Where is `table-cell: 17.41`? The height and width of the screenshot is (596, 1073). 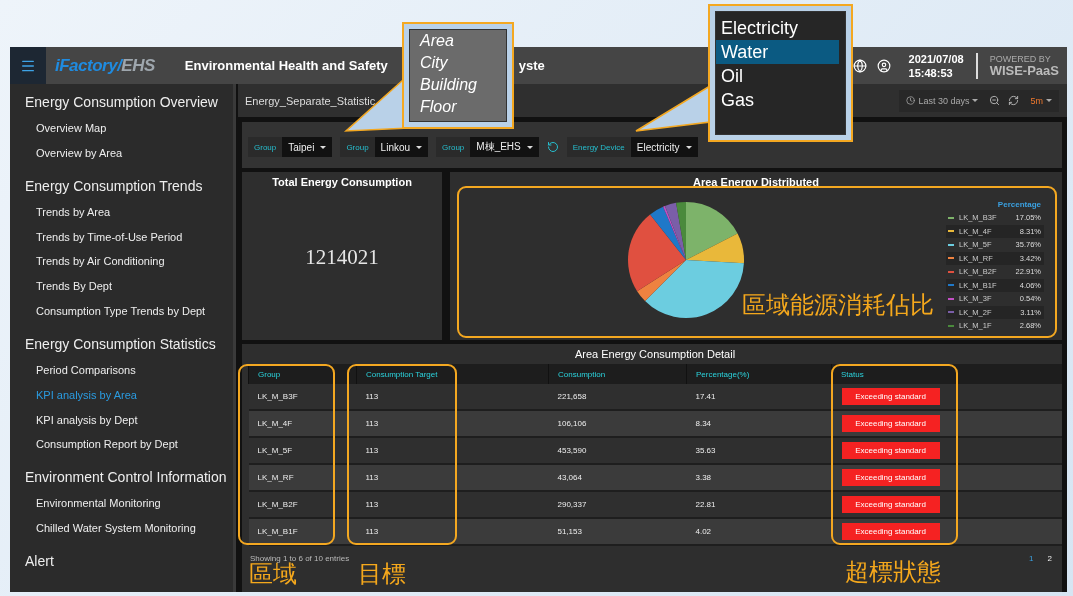
table-cell: 17.41 is located at coordinates (759, 397).